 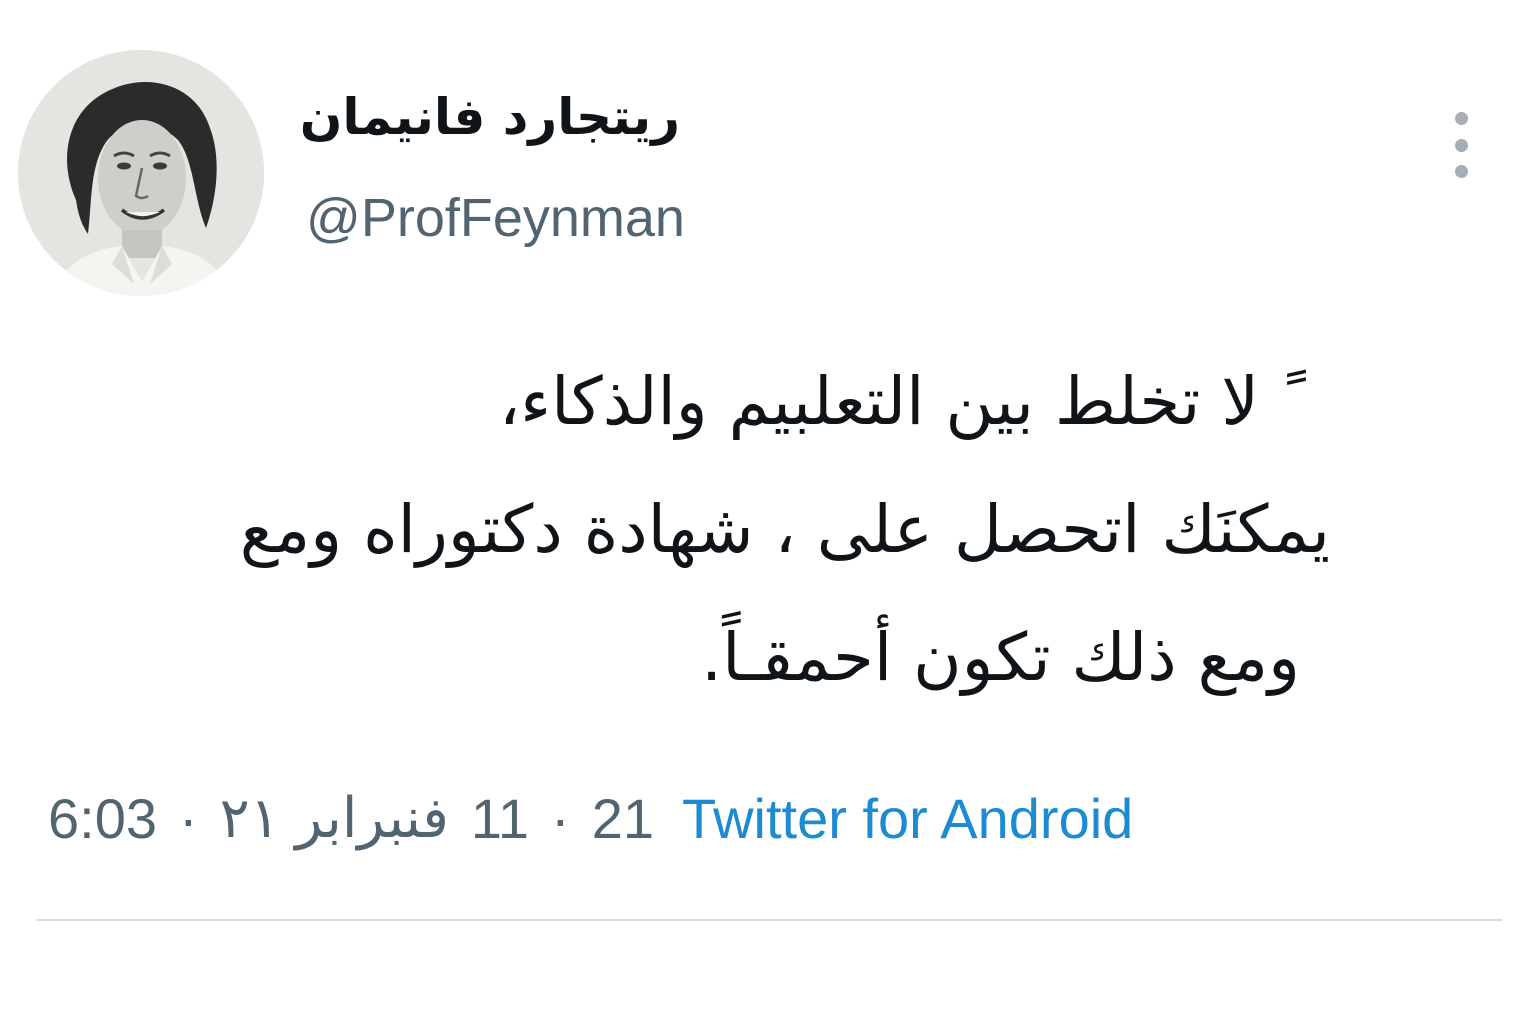 What do you see at coordinates (495, 218) in the screenshot?
I see `user-handle: @ProfFeynman` at bounding box center [495, 218].